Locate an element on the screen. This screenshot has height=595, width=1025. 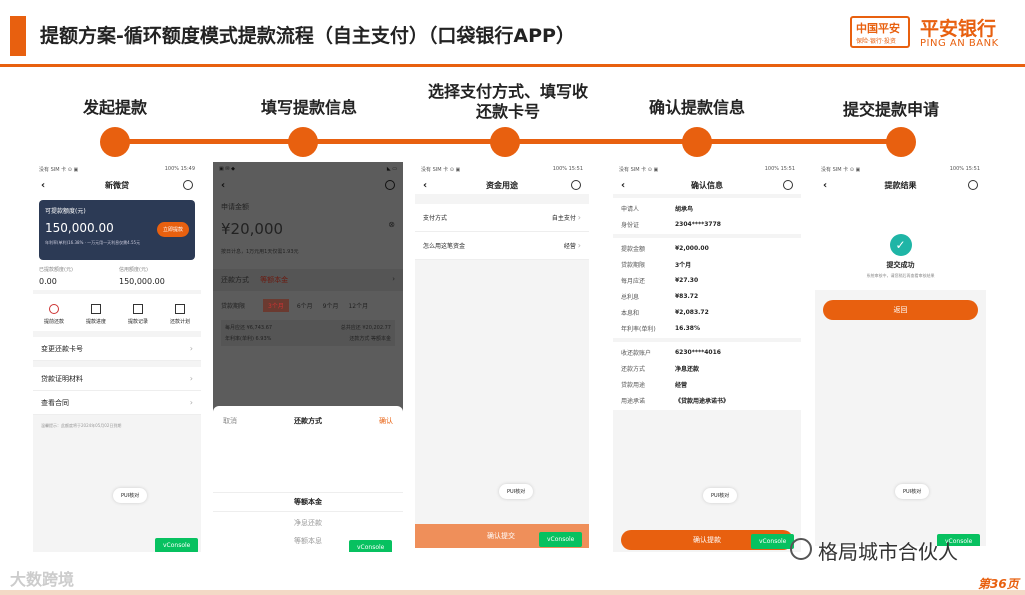
term-option-3: 3个月 is located at coordinates (276, 305).